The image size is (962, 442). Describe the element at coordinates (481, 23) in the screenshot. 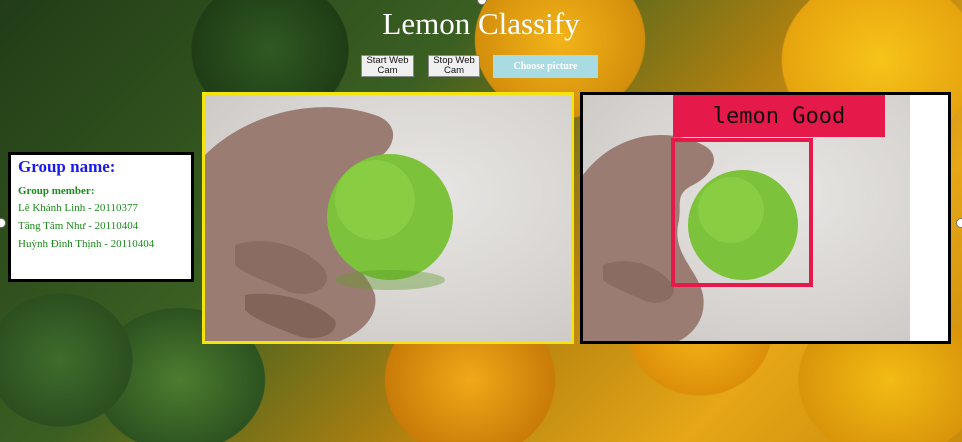

I see `page-title: Lemon Classify` at that location.